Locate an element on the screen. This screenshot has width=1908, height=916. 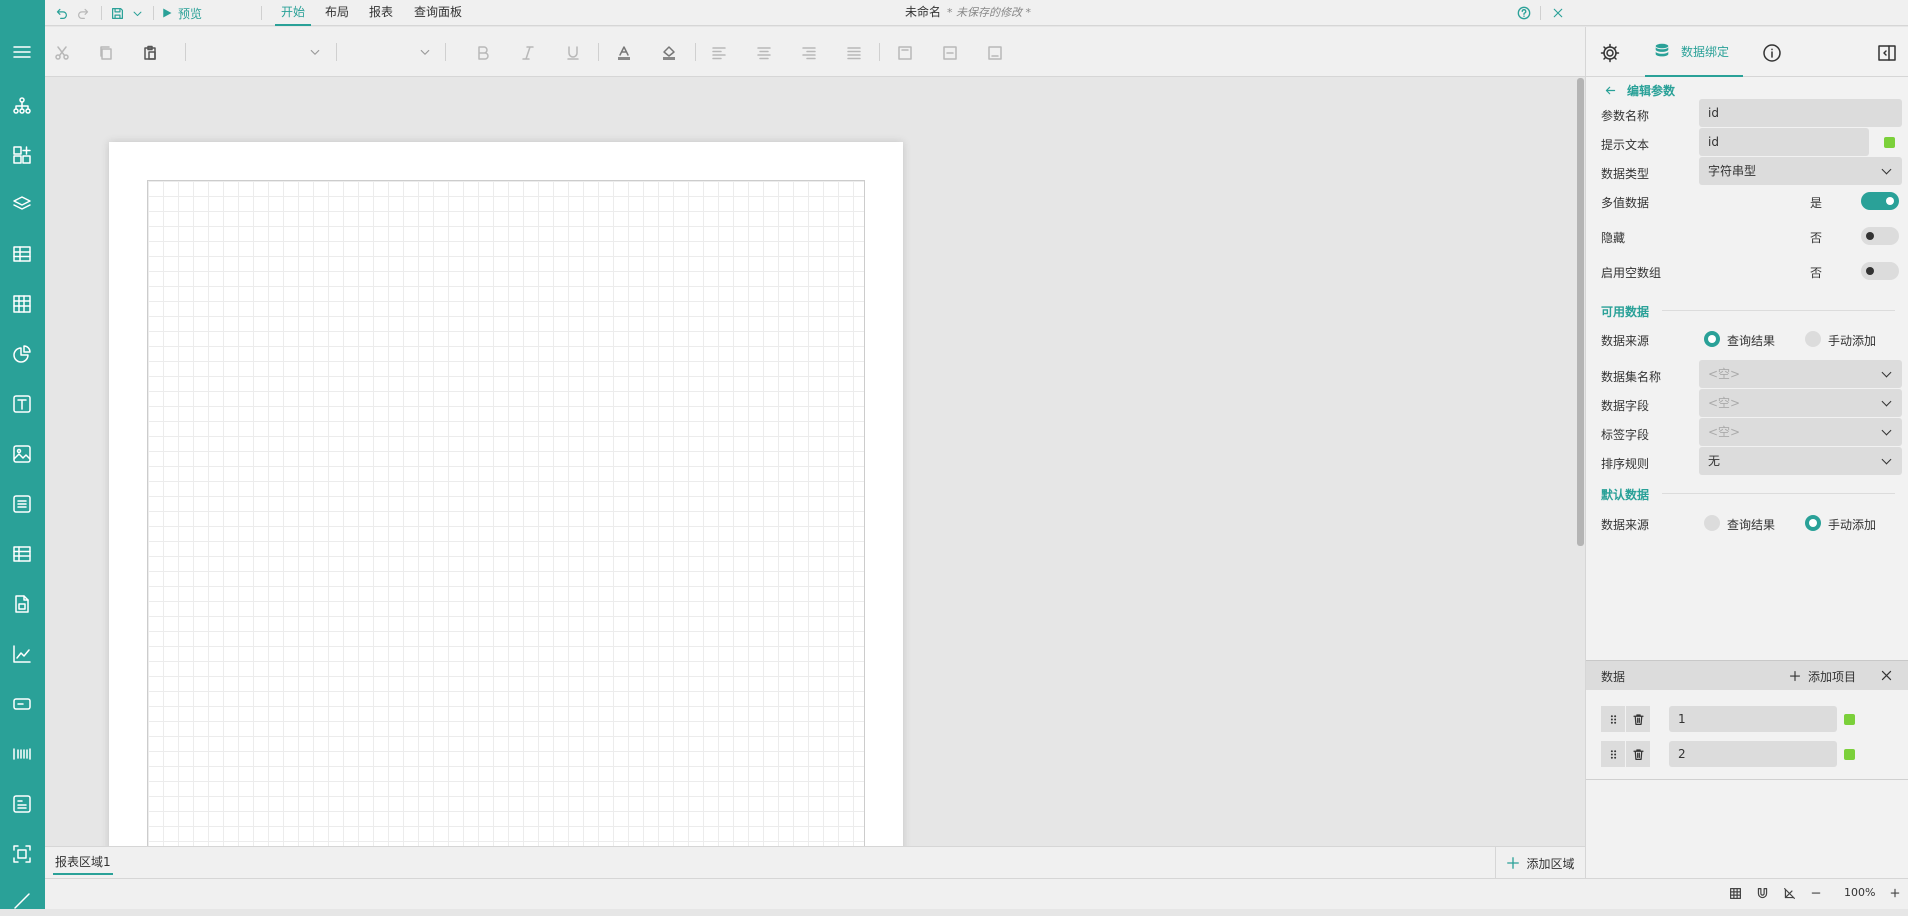
help-icon is located at coordinates (1524, 13).